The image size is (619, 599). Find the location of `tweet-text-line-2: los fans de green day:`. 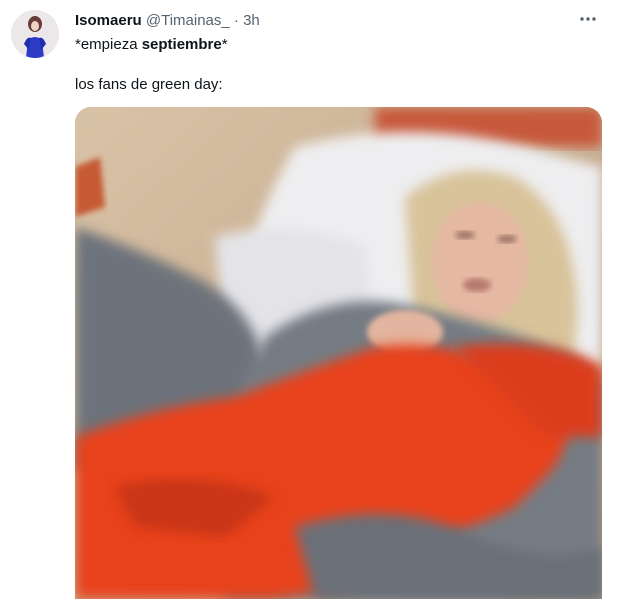

tweet-text-line-2: los fans de green day: is located at coordinates (149, 84).